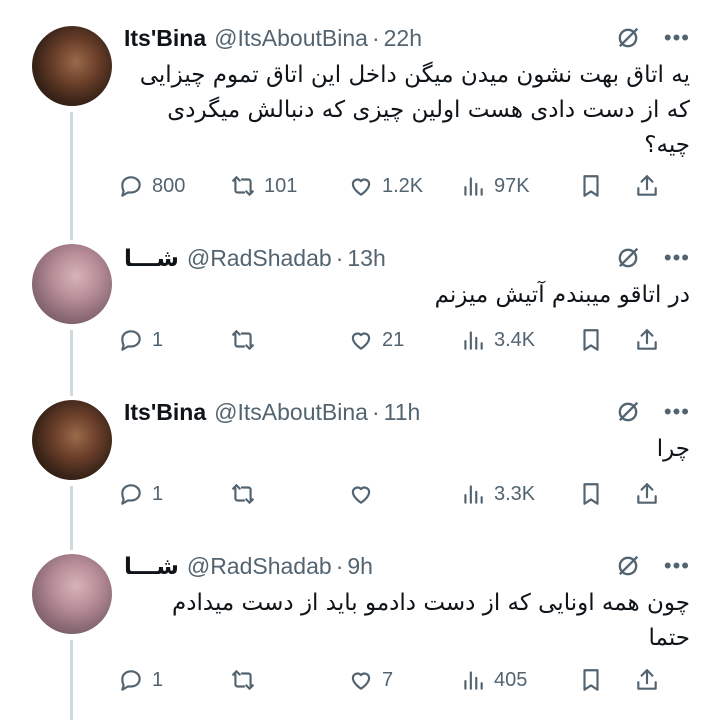 The image size is (720, 720). I want to click on view-count: 405, so click(511, 679).